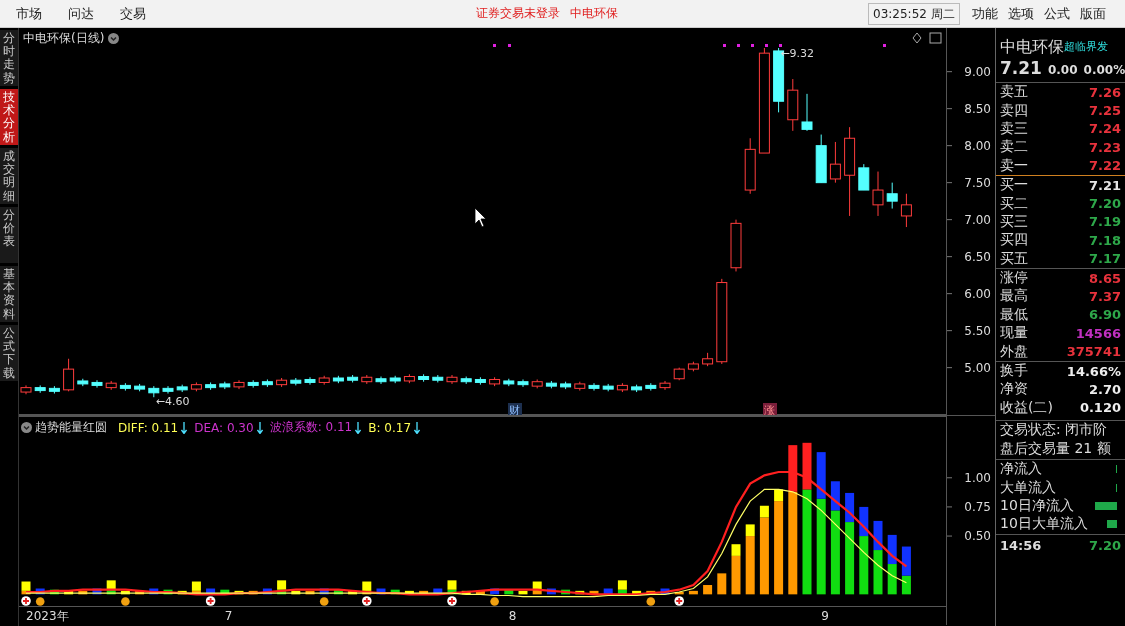  What do you see at coordinates (1104, 92) in the screenshot?
I see `quote-value: 7.26` at bounding box center [1104, 92].